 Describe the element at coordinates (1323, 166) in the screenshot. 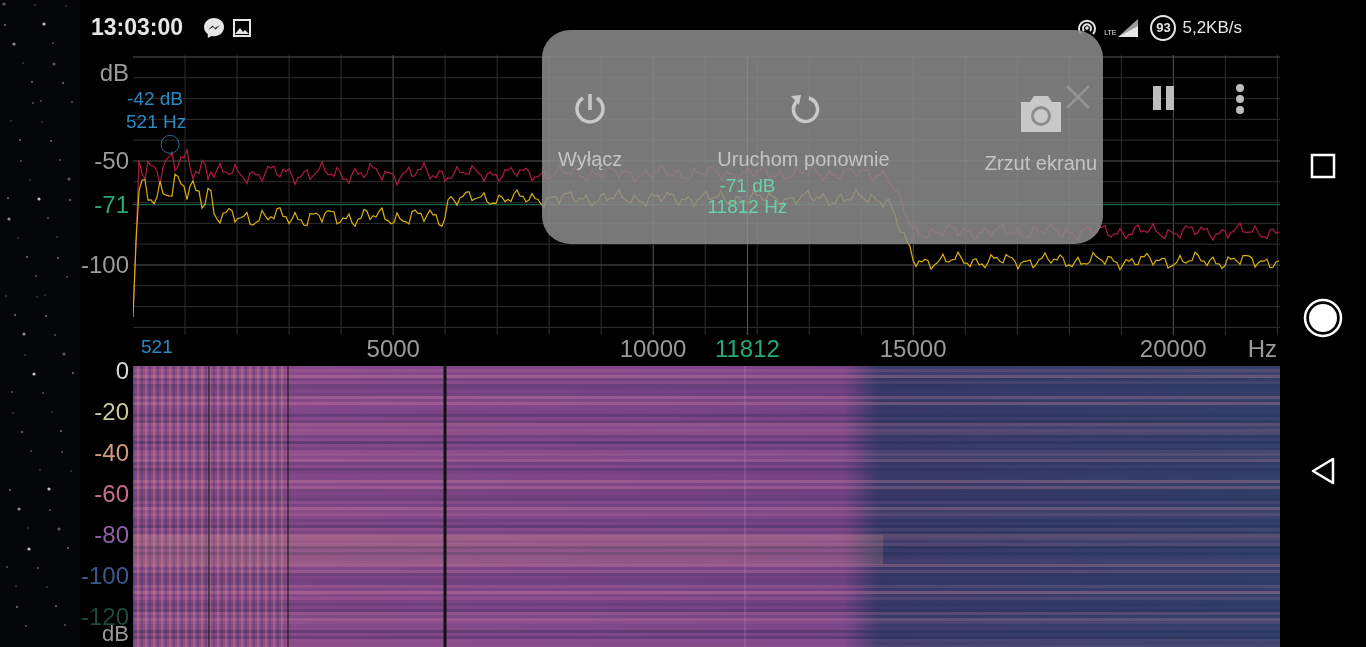

I see `square-icon` at that location.